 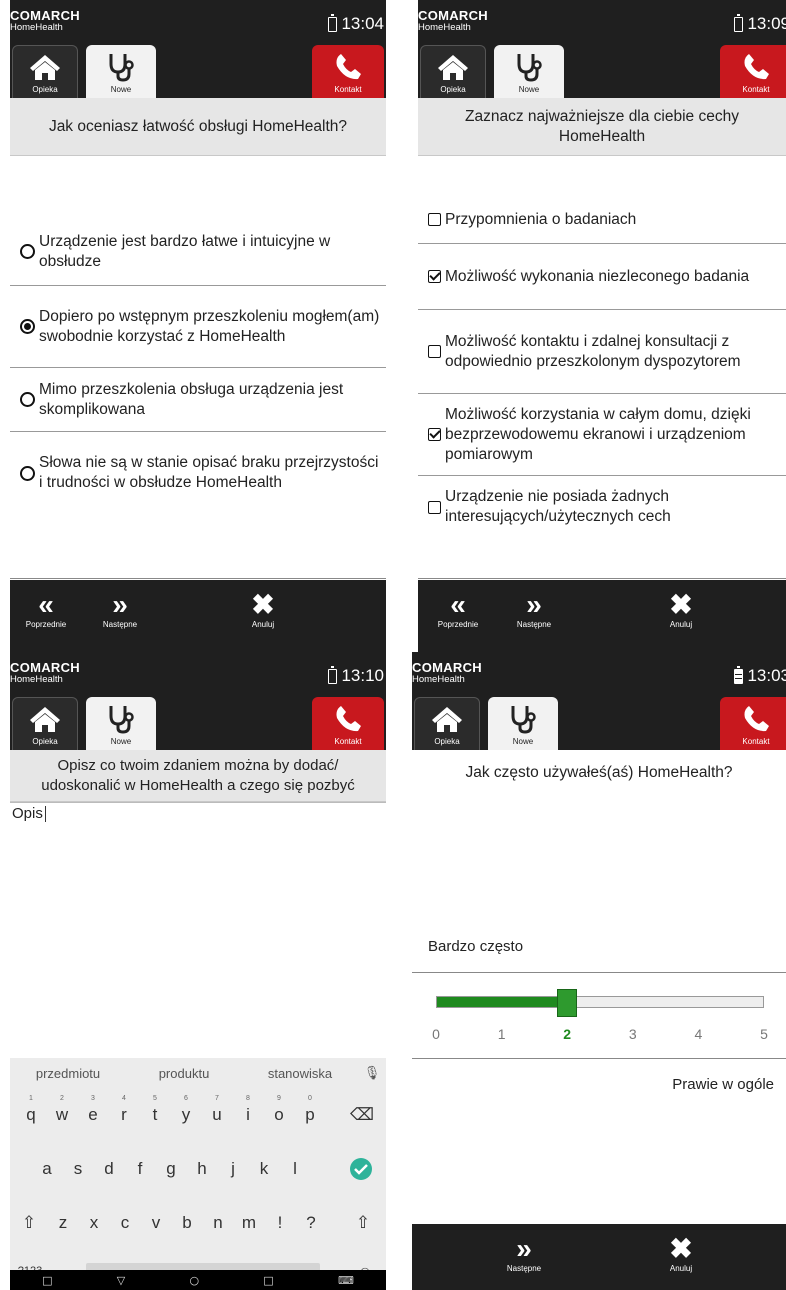 What do you see at coordinates (356, 23) in the screenshot?
I see `status-clock: 13:04` at bounding box center [356, 23].